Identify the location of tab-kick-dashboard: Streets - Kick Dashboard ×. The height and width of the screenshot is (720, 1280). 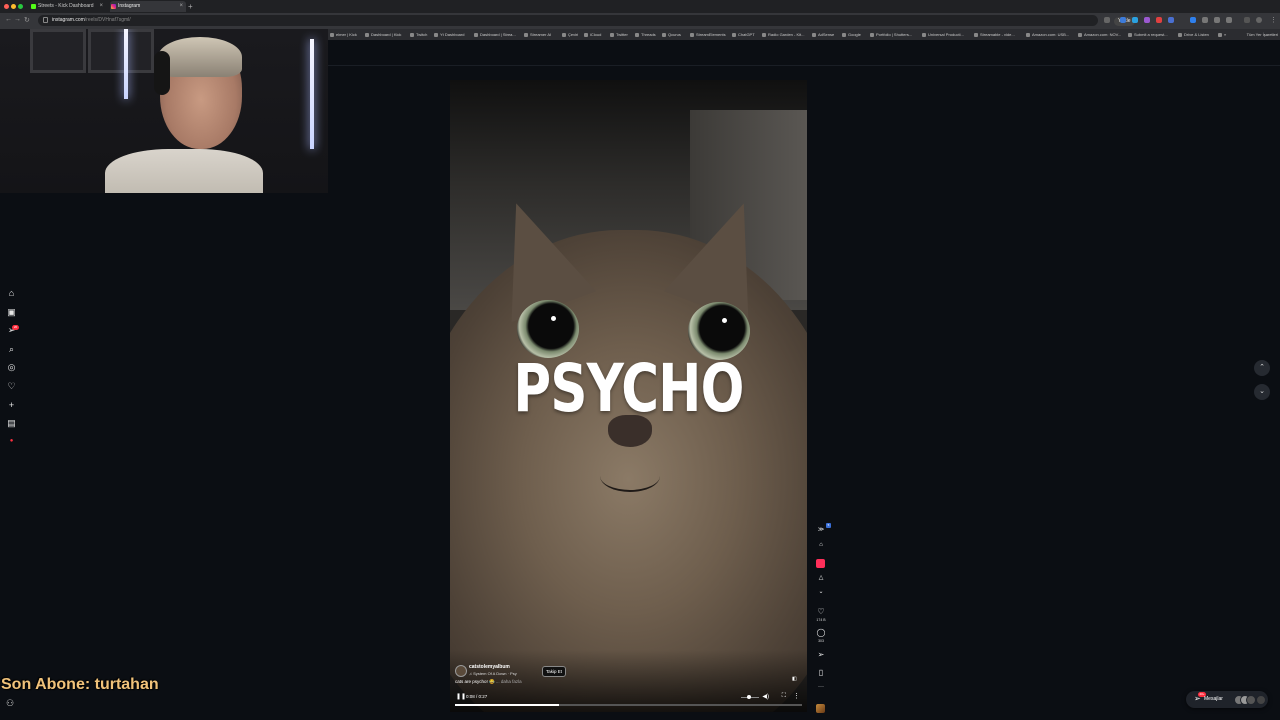
(68, 6).